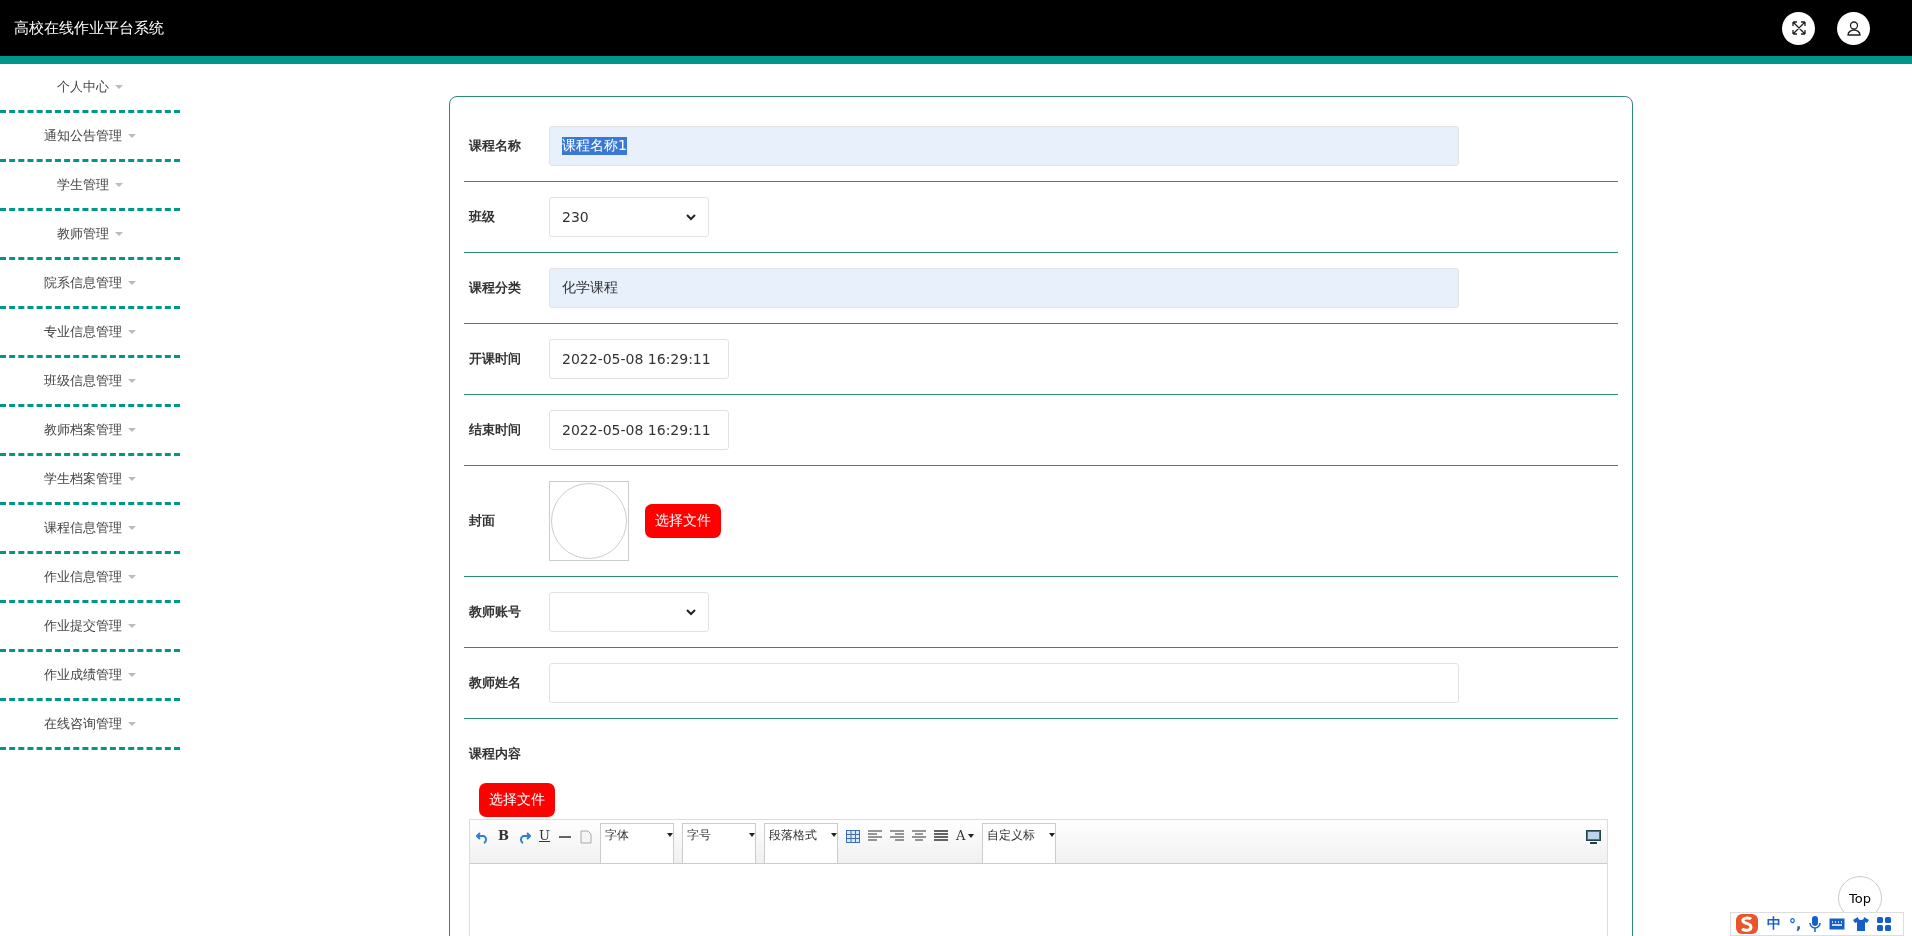 This screenshot has height=936, width=1912. Describe the element at coordinates (90, 137) in the screenshot. I see `sidebar-item: 通知公告管理` at that location.